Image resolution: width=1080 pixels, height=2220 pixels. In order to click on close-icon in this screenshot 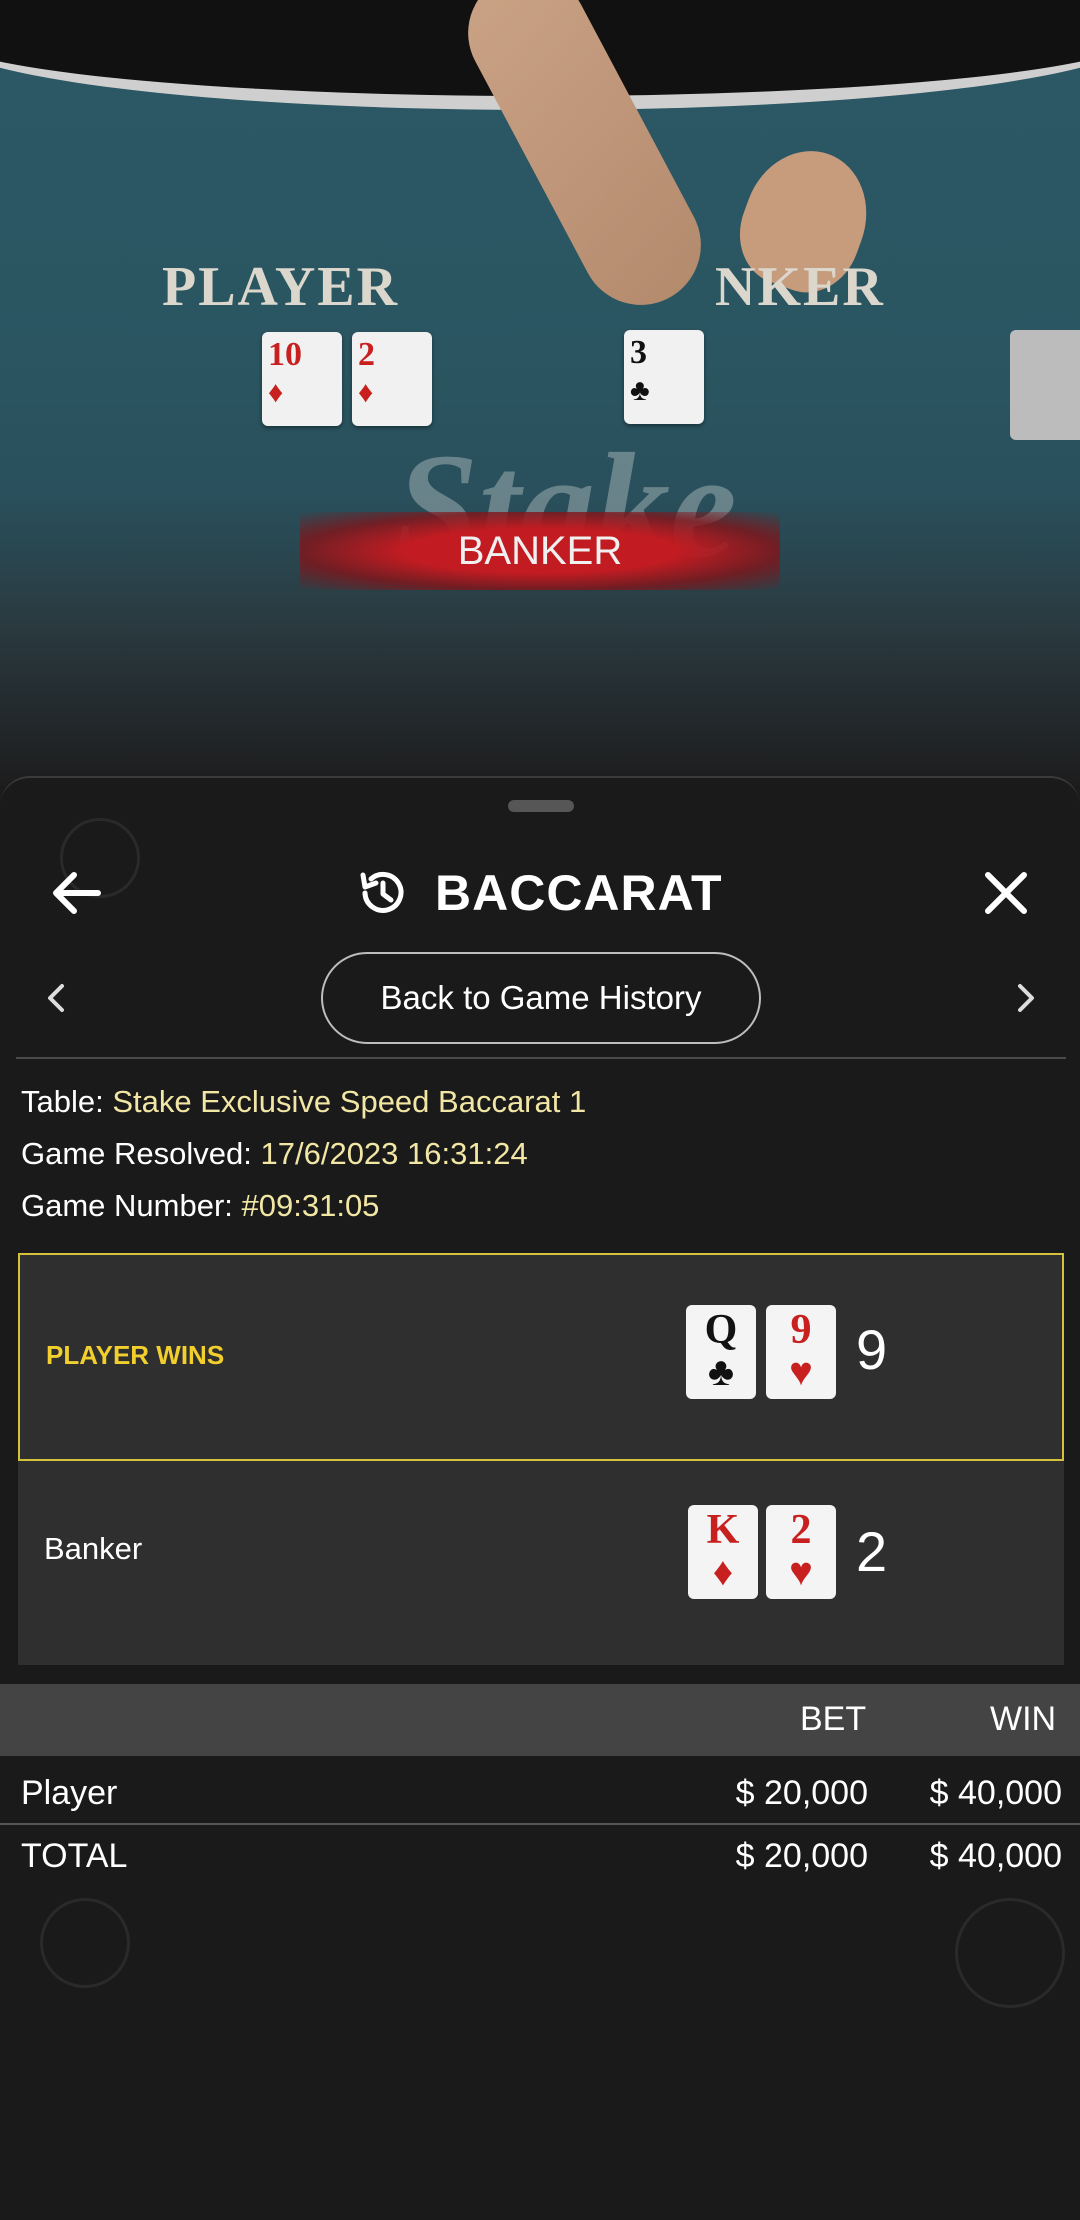, I will do `click(1006, 893)`.